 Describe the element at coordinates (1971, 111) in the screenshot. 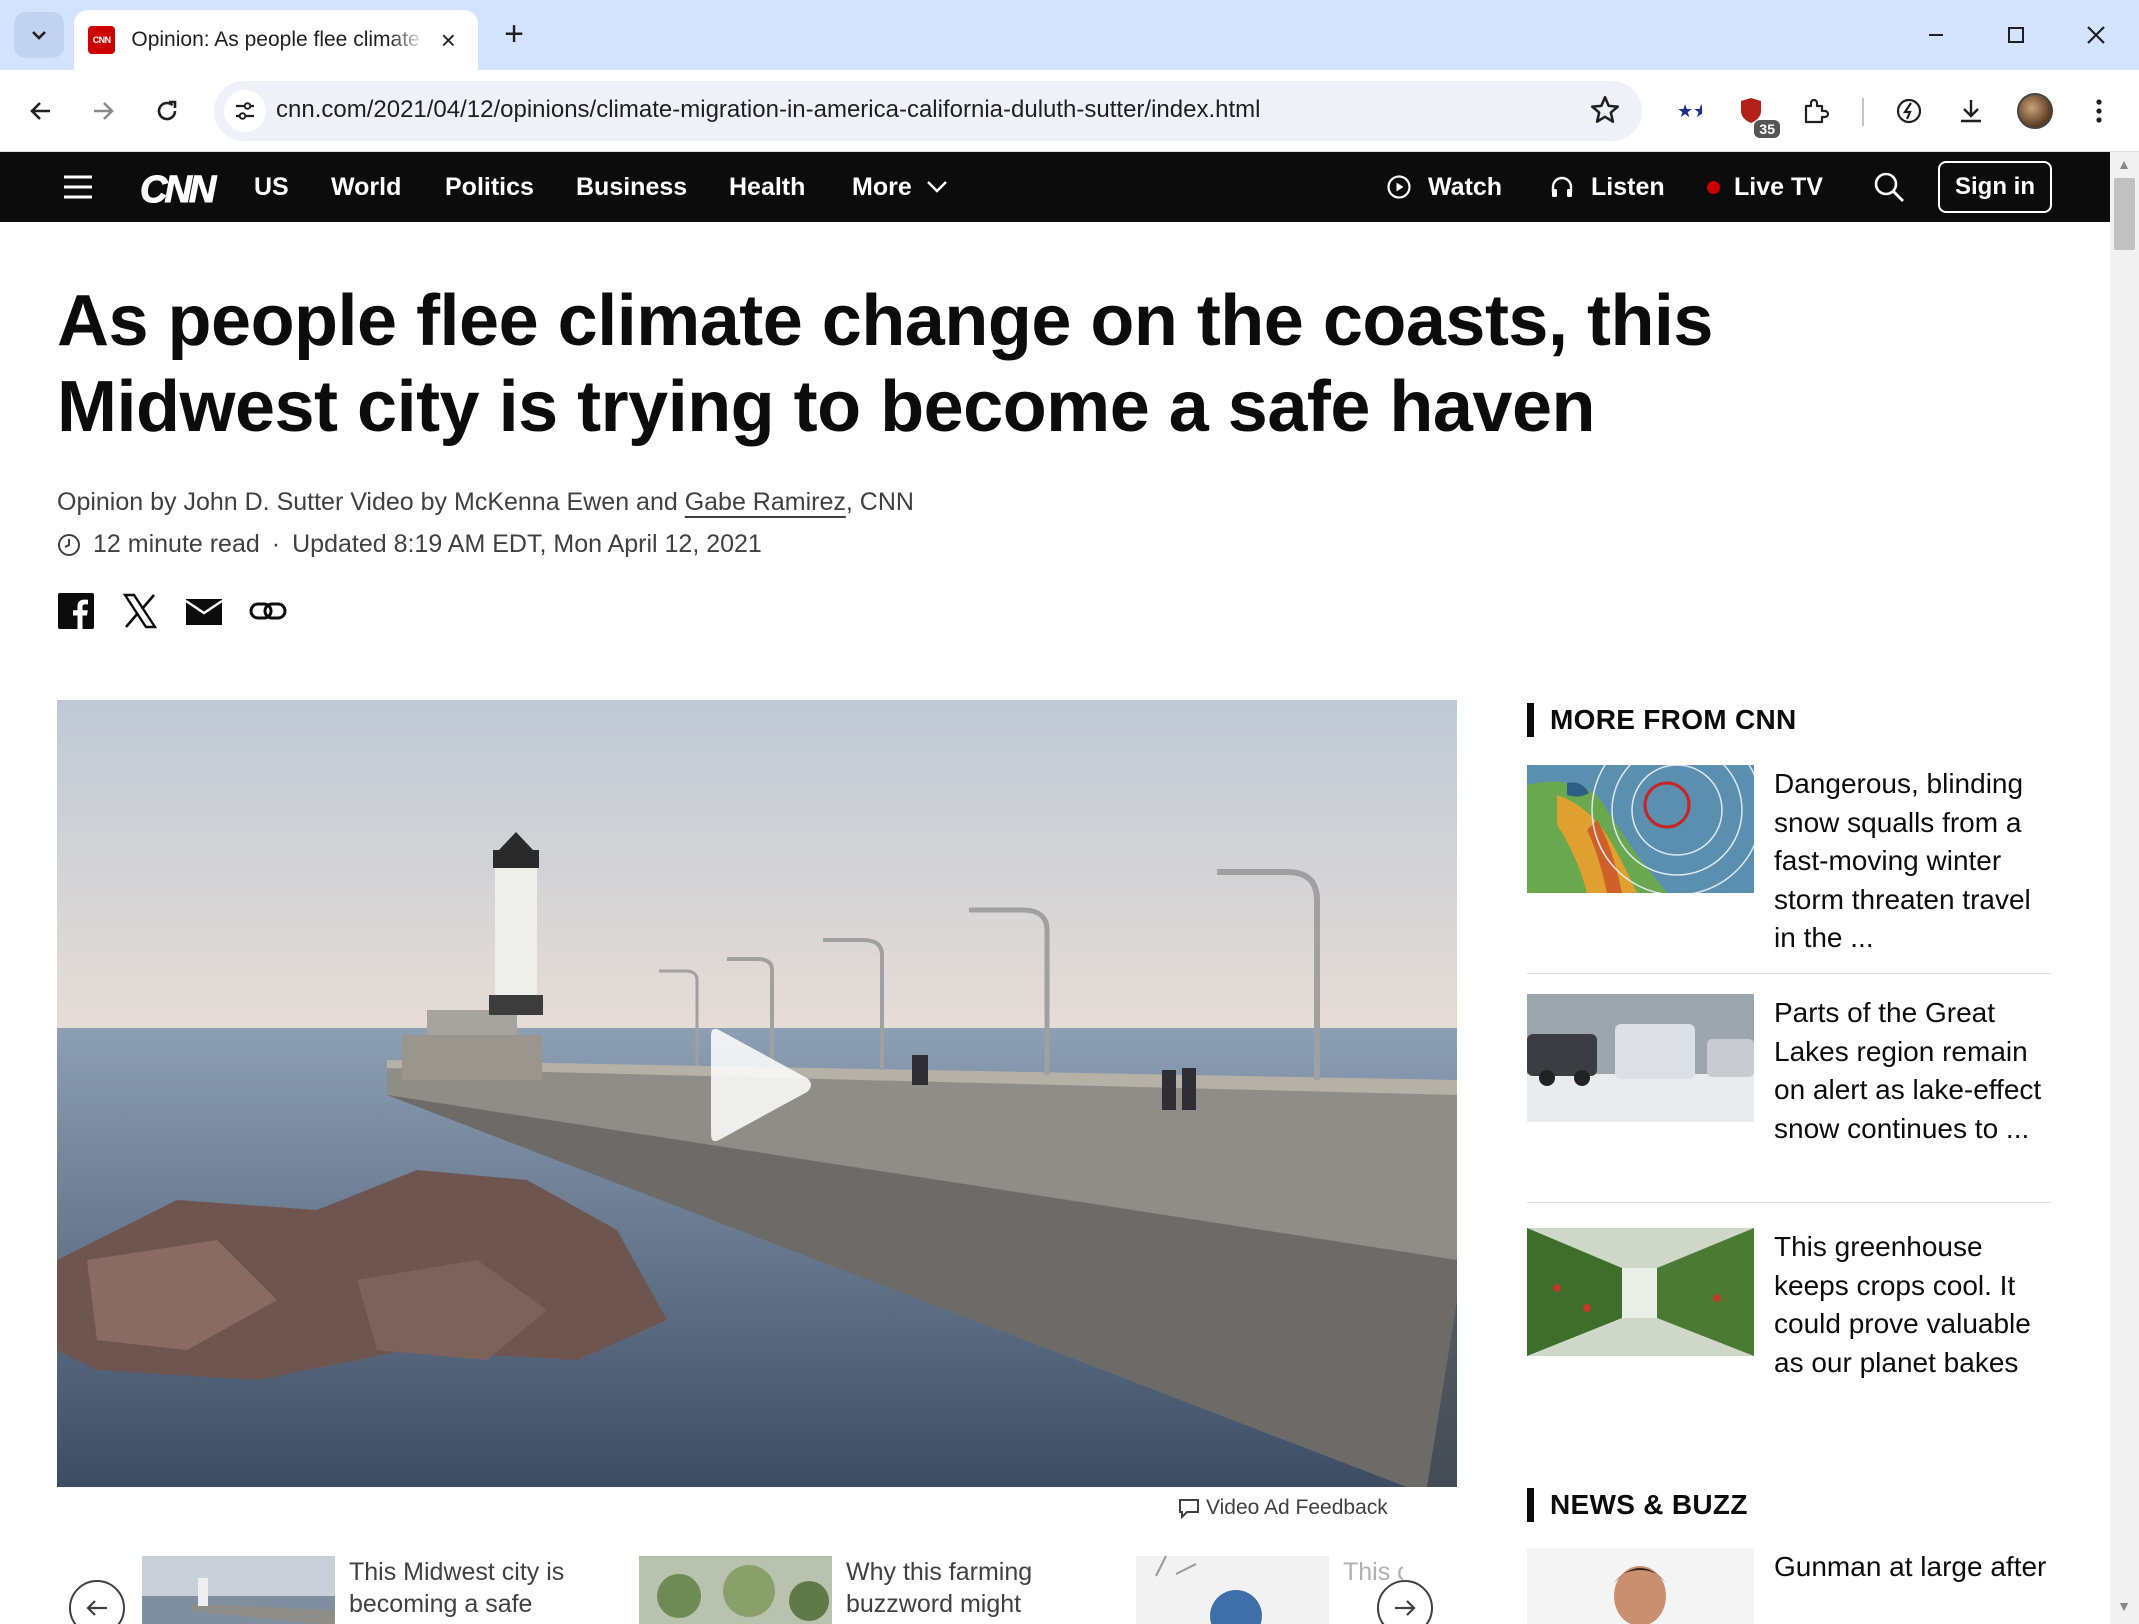

I see `download-icon` at that location.